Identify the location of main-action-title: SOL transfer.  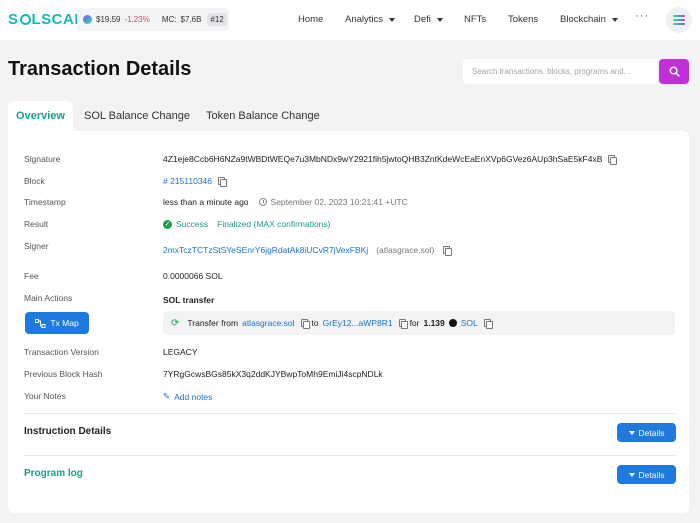
(189, 300).